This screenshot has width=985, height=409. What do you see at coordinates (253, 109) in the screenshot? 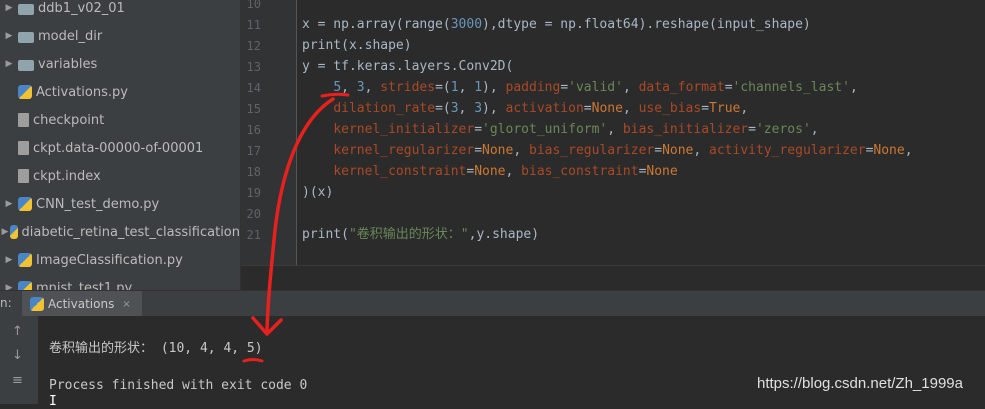
I see `line-number: 15` at bounding box center [253, 109].